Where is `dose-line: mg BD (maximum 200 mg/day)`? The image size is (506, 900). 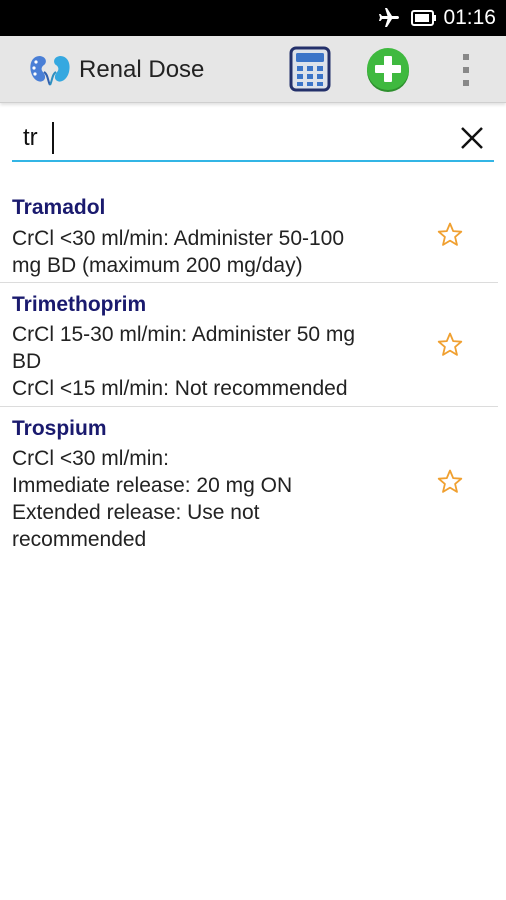
dose-line: mg BD (maximum 200 mg/day) is located at coordinates (157, 265).